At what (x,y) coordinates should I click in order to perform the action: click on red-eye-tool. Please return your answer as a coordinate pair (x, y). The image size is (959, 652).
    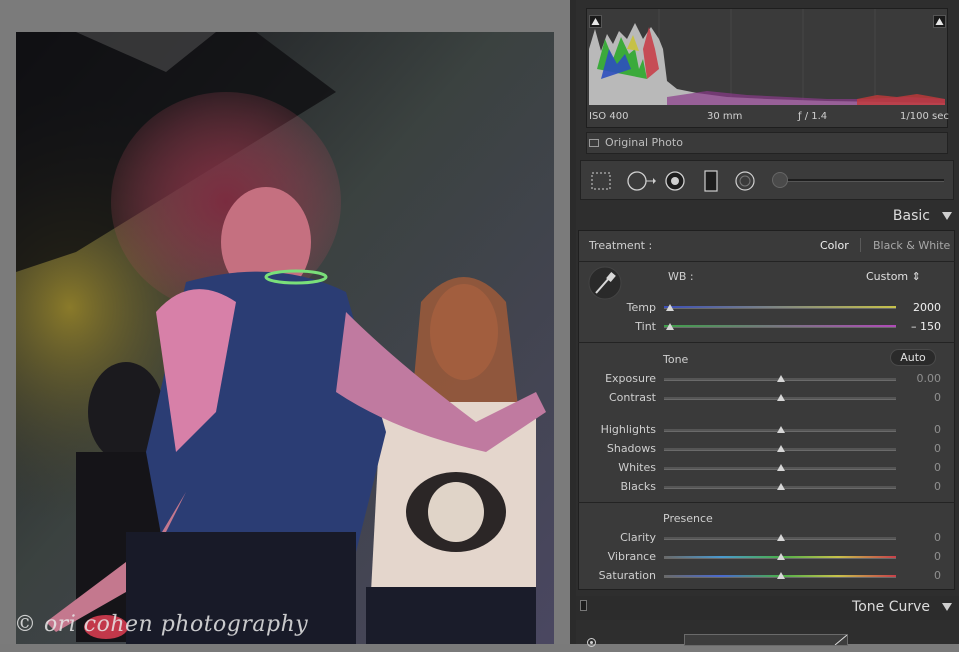
    Looking at the image, I should click on (675, 181).